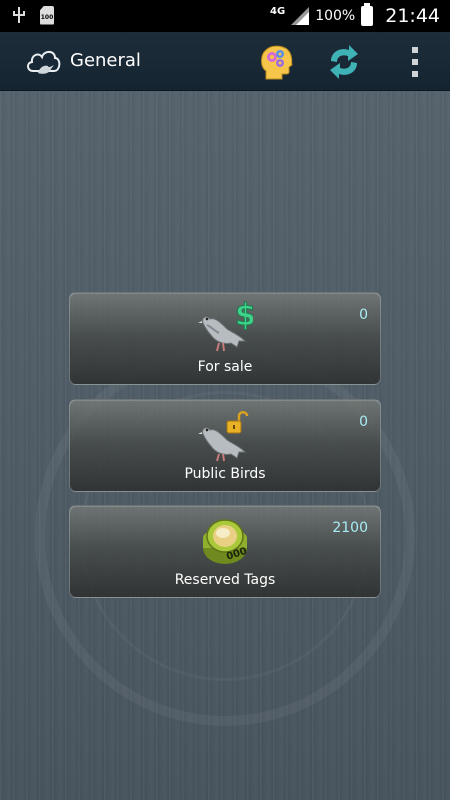  I want to click on network-type-label: 4G, so click(278, 11).